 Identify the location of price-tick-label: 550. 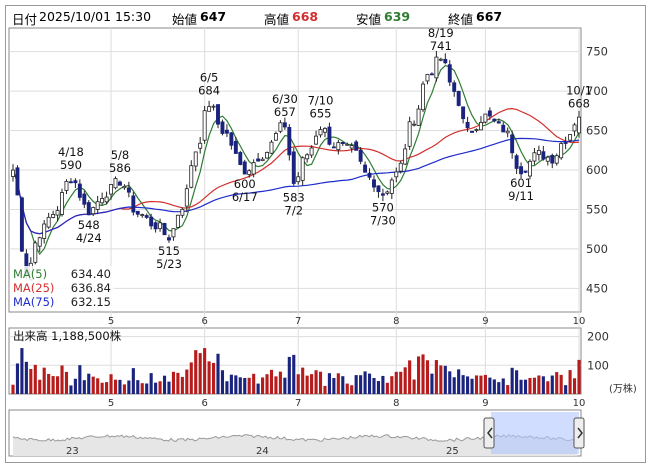
(597, 209).